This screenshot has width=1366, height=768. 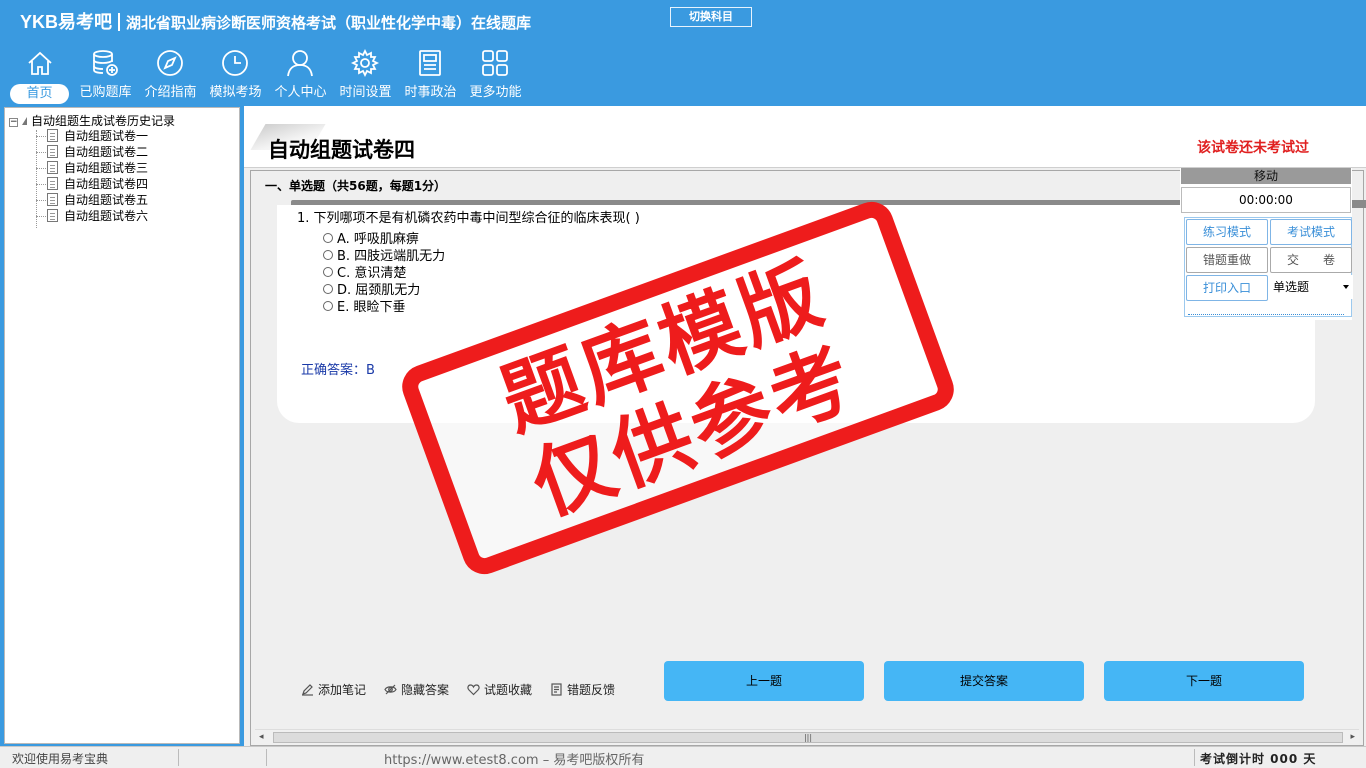 I want to click on prev-question-button: 上一题, so click(x=764, y=681).